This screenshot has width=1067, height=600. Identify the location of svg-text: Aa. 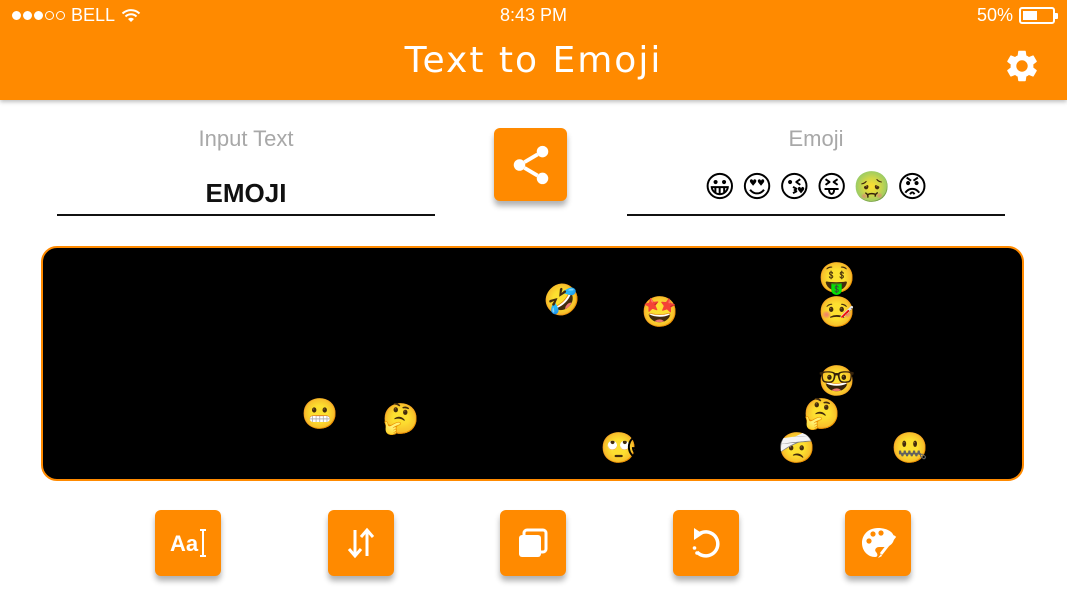
(184, 543).